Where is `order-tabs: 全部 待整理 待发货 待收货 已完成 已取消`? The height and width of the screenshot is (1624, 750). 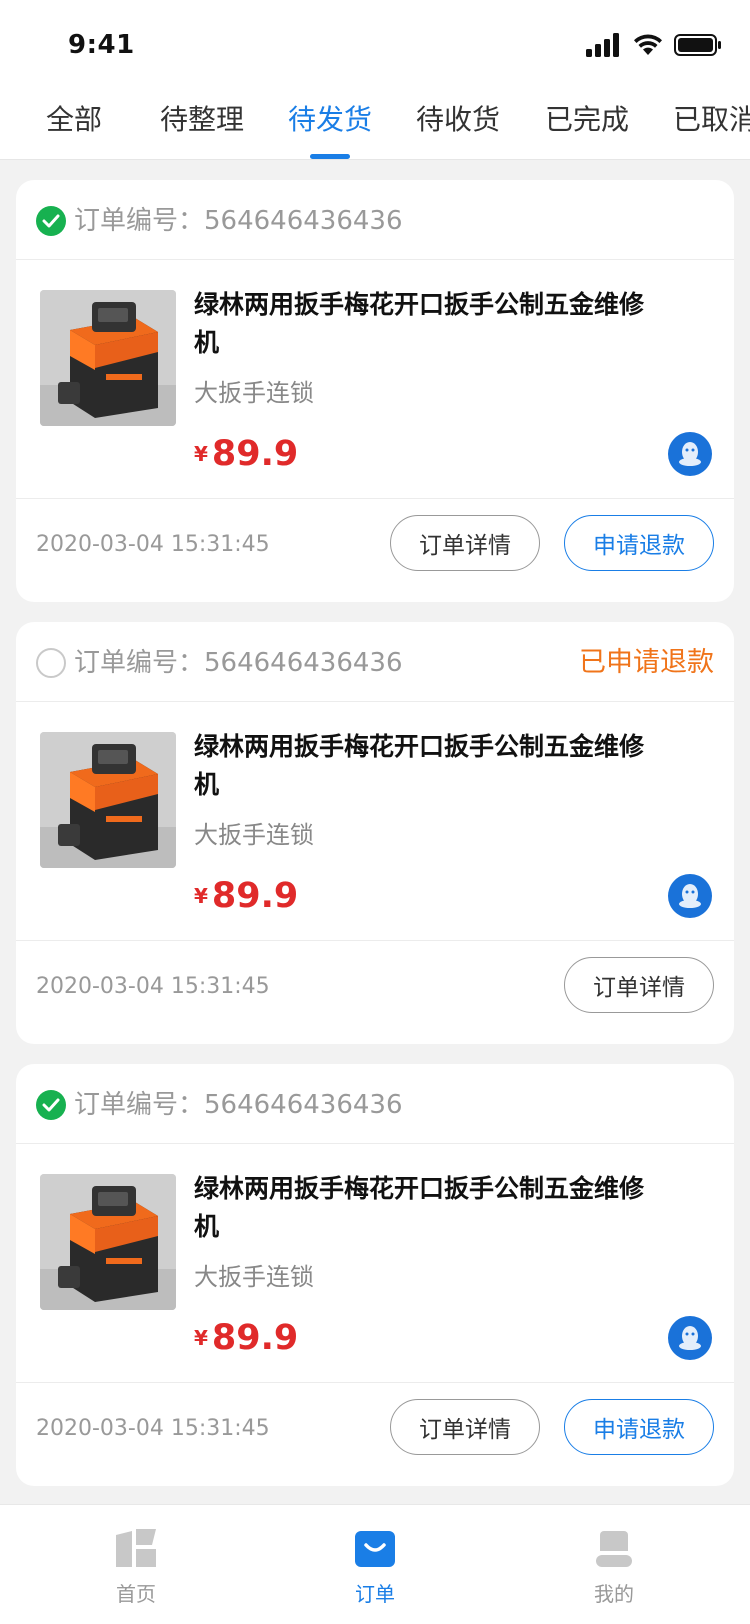 order-tabs: 全部 待整理 待发货 待收货 已完成 已取消 is located at coordinates (375, 124).